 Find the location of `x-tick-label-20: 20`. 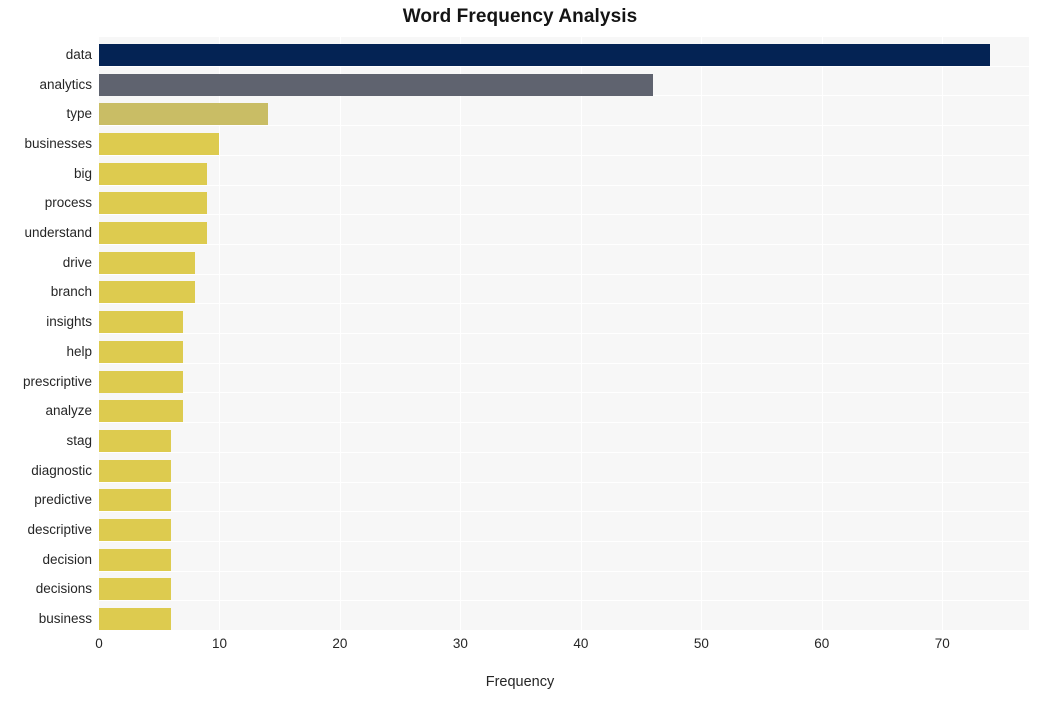

x-tick-label-20: 20 is located at coordinates (340, 643).